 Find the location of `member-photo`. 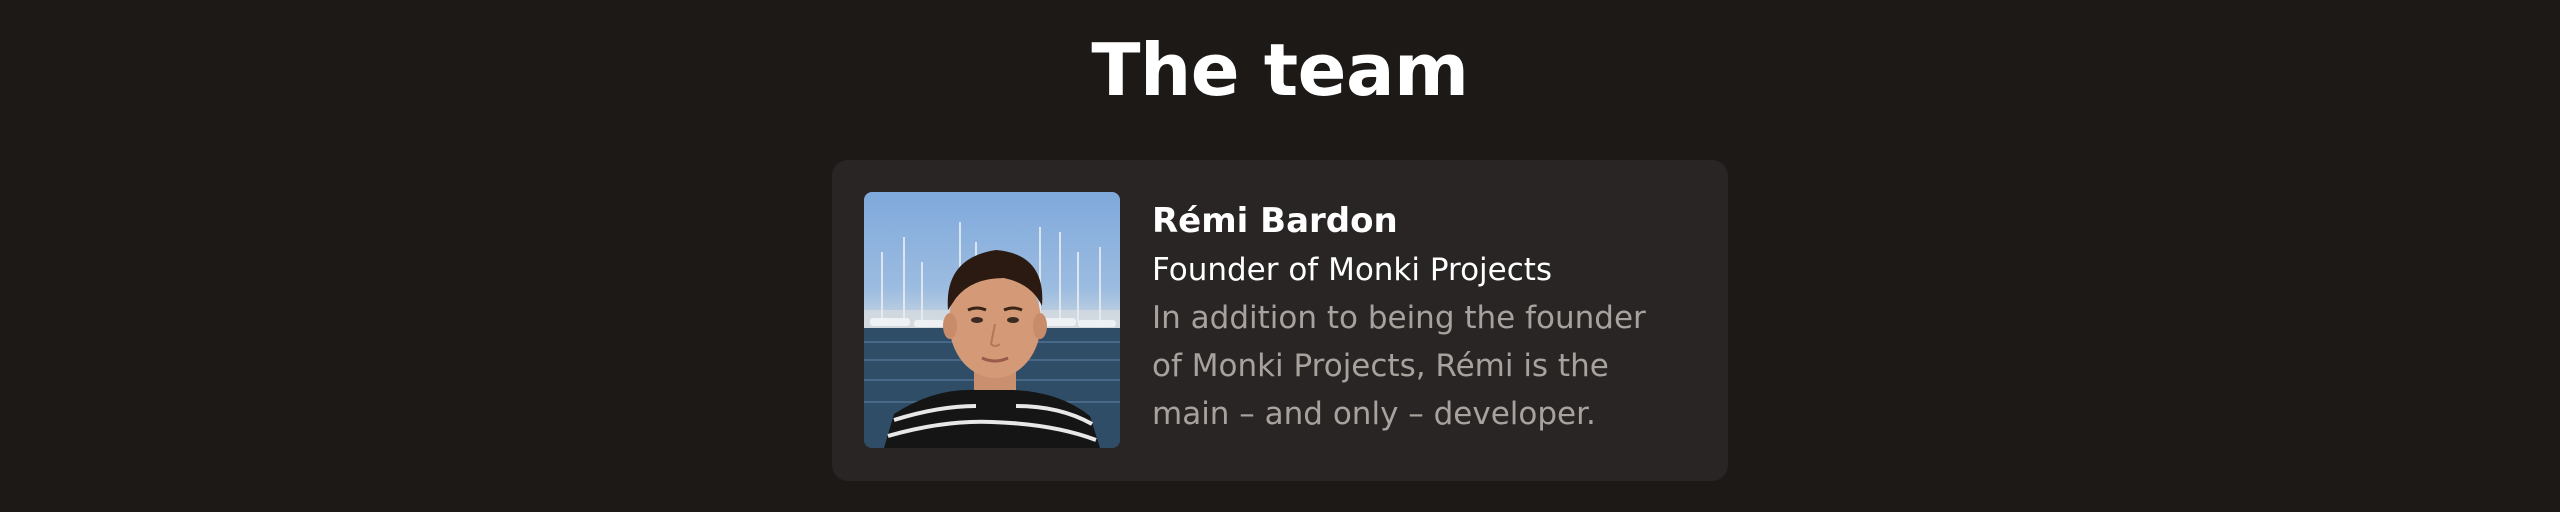

member-photo is located at coordinates (992, 320).